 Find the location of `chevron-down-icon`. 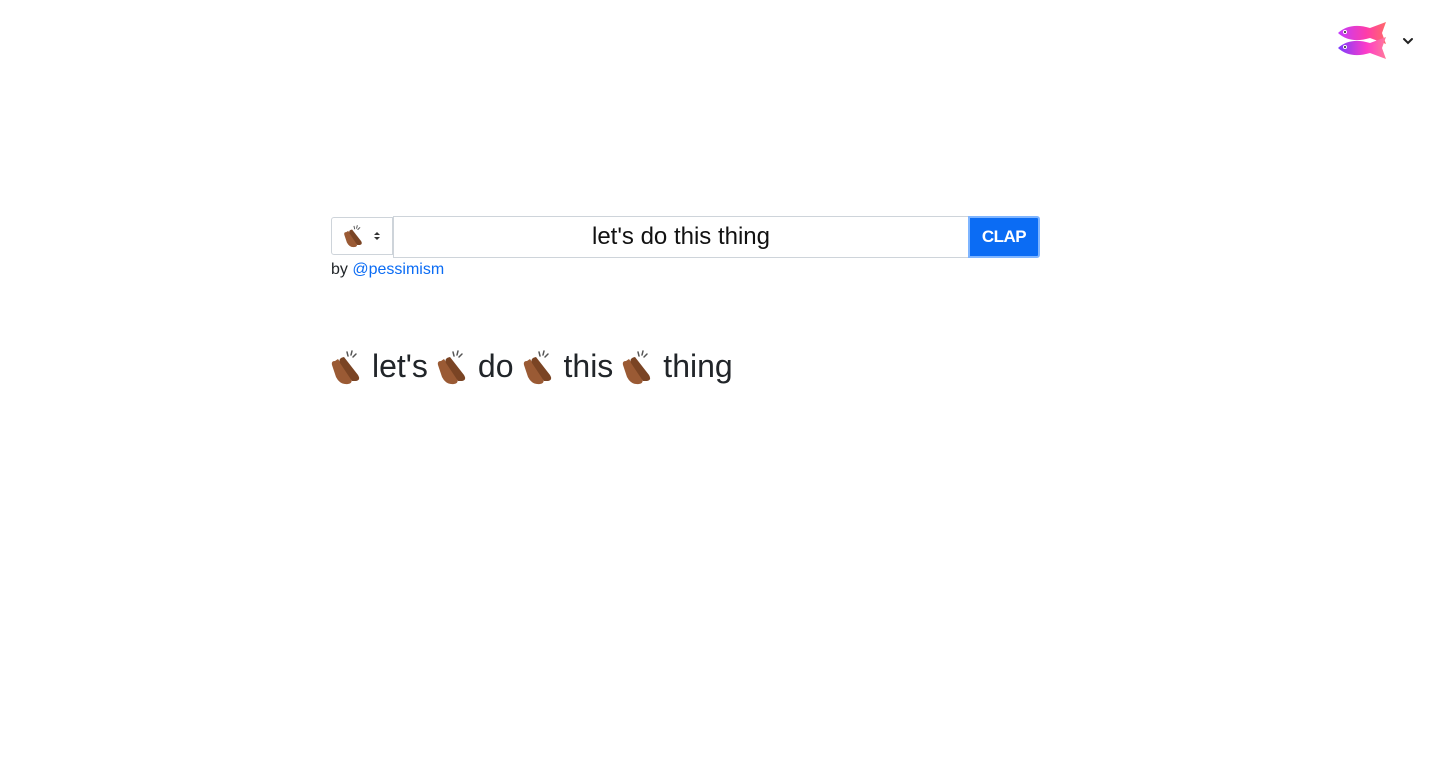

chevron-down-icon is located at coordinates (1408, 41).